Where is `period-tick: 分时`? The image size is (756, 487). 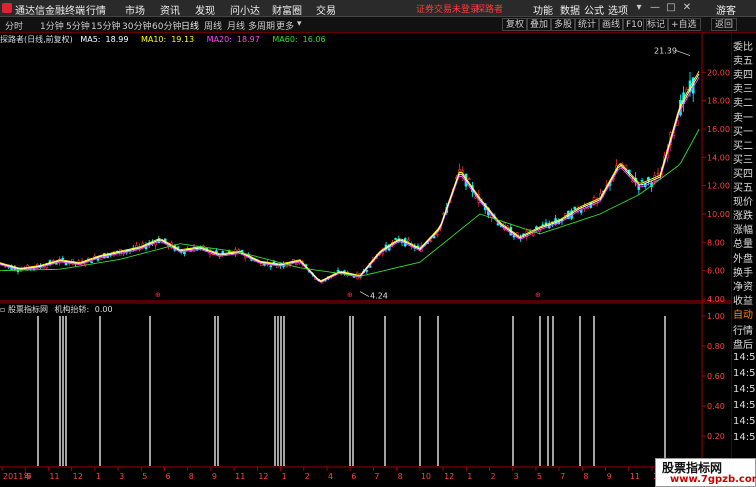
period-tick: 分时 is located at coordinates (14, 25).